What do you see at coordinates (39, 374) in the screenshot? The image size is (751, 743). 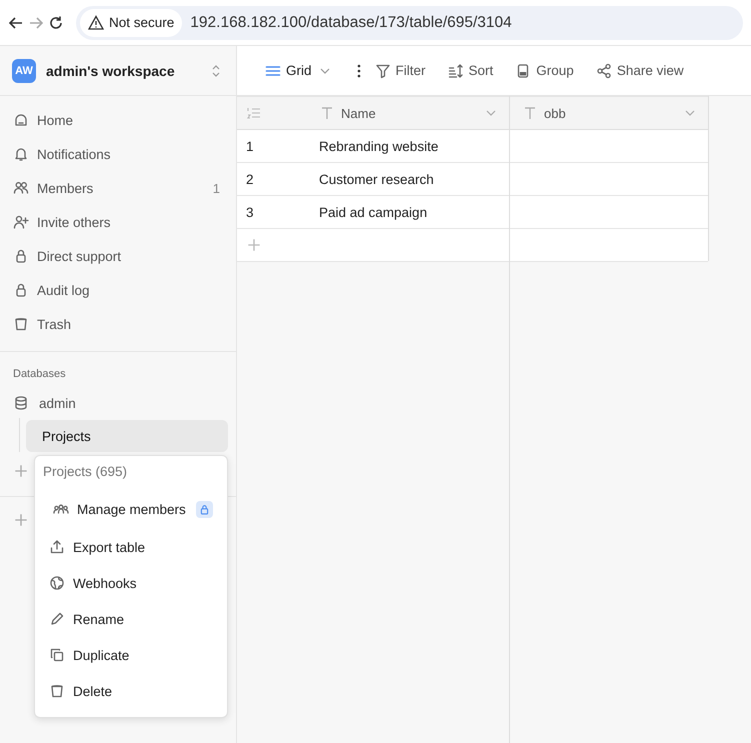 I see `section-heading: Databases` at bounding box center [39, 374].